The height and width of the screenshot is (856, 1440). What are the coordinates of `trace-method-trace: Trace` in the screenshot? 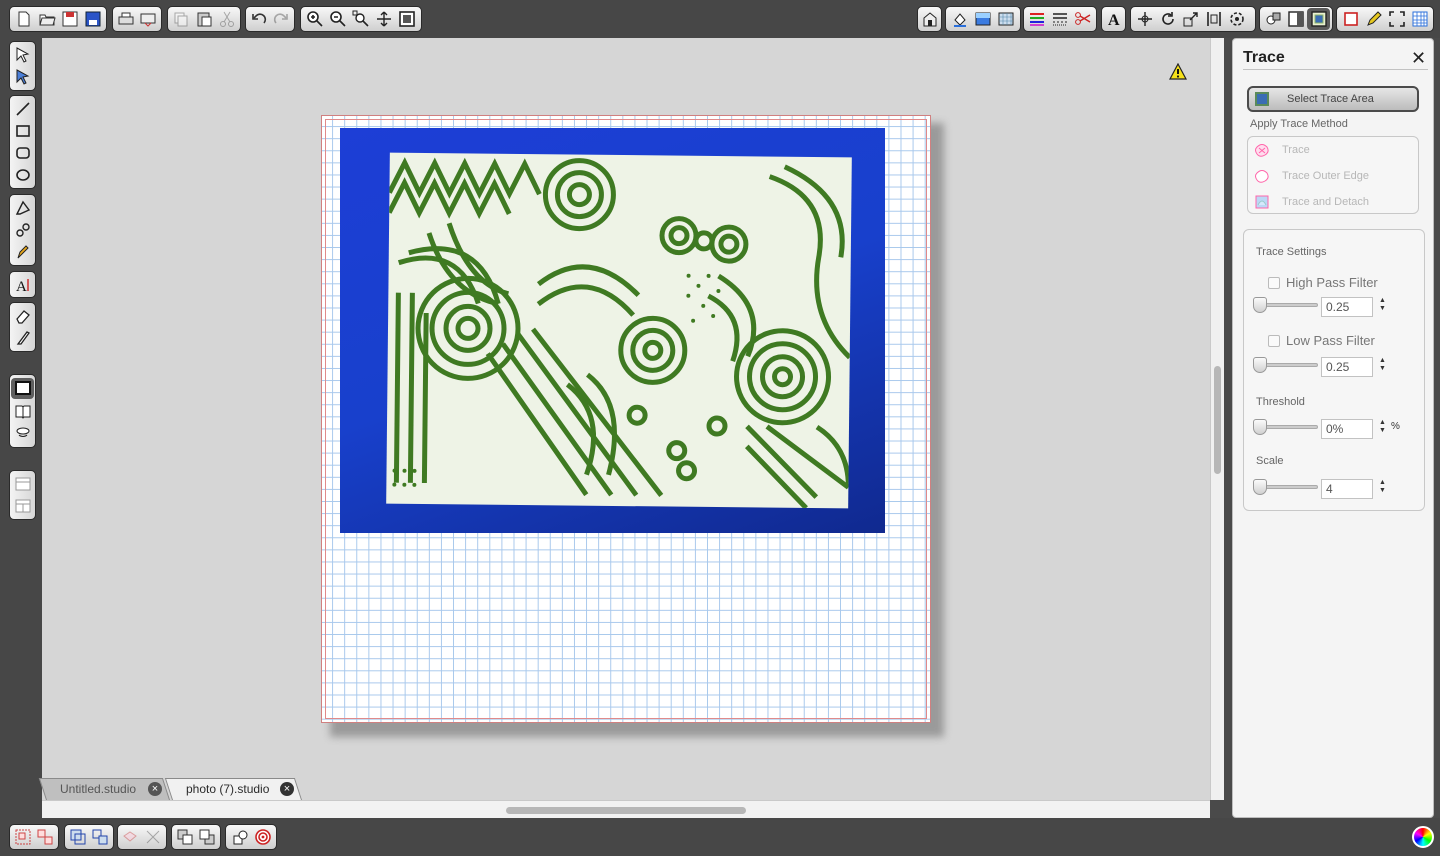 It's located at (1333, 150).